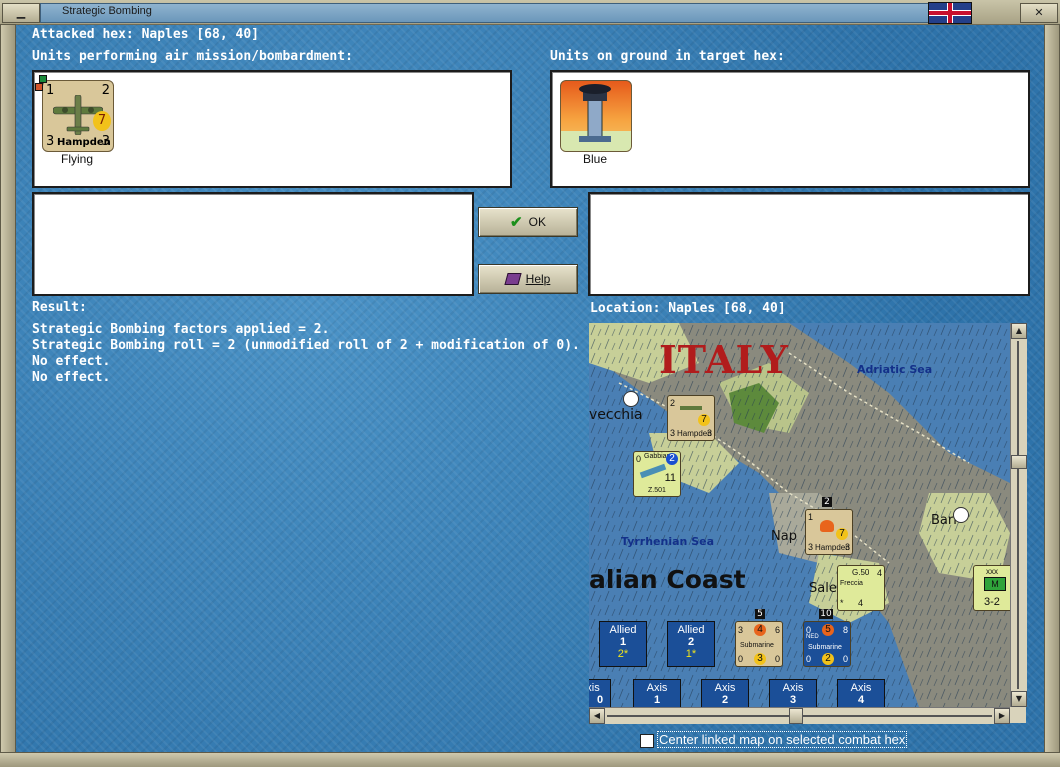  Describe the element at coordinates (76, 159) in the screenshot. I see `unit-status-caption: Flying` at that location.